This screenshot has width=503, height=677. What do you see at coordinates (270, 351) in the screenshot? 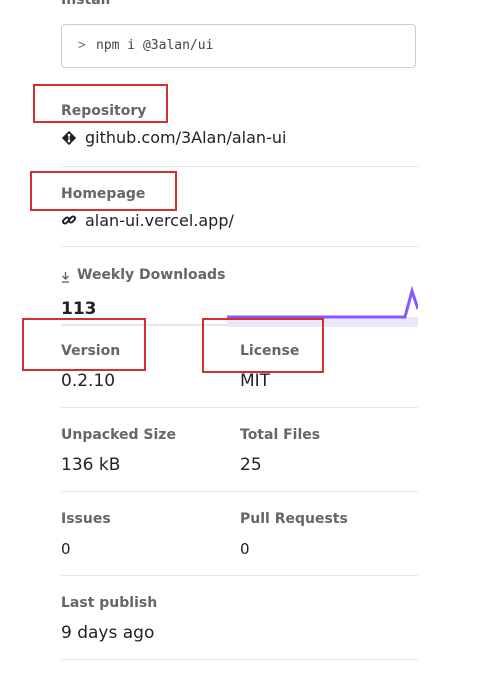
I see `license-label: License` at bounding box center [270, 351].